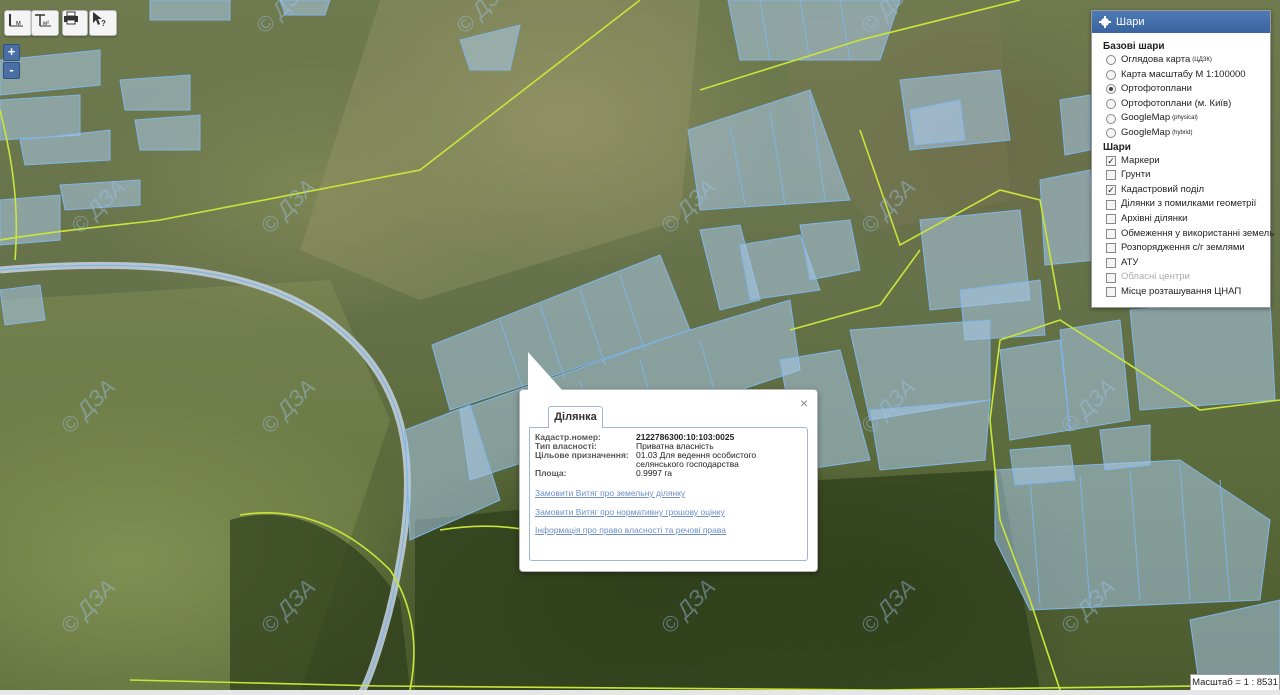  I want to click on measure-area-button: м², so click(45, 23).